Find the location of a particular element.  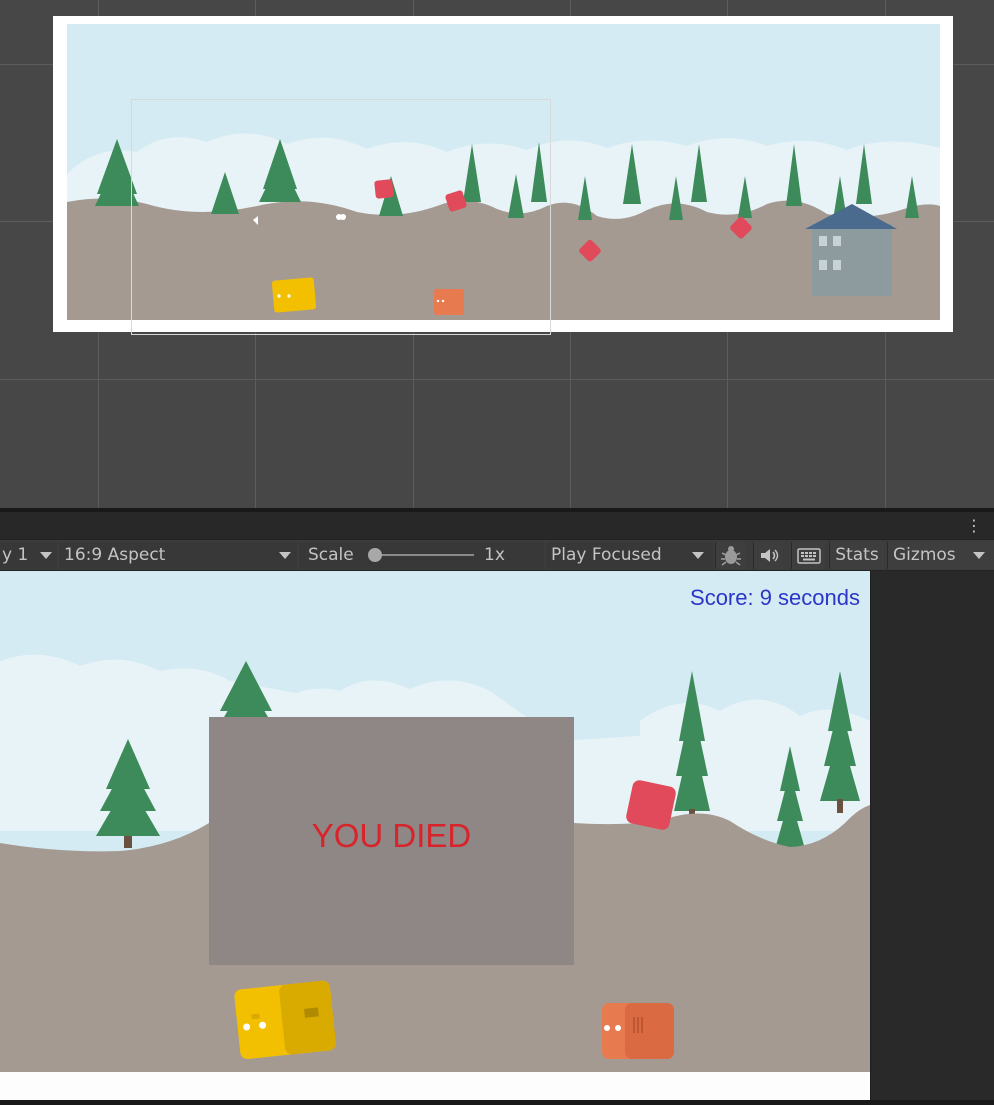

death-panel: YOU DIED is located at coordinates (391, 841).